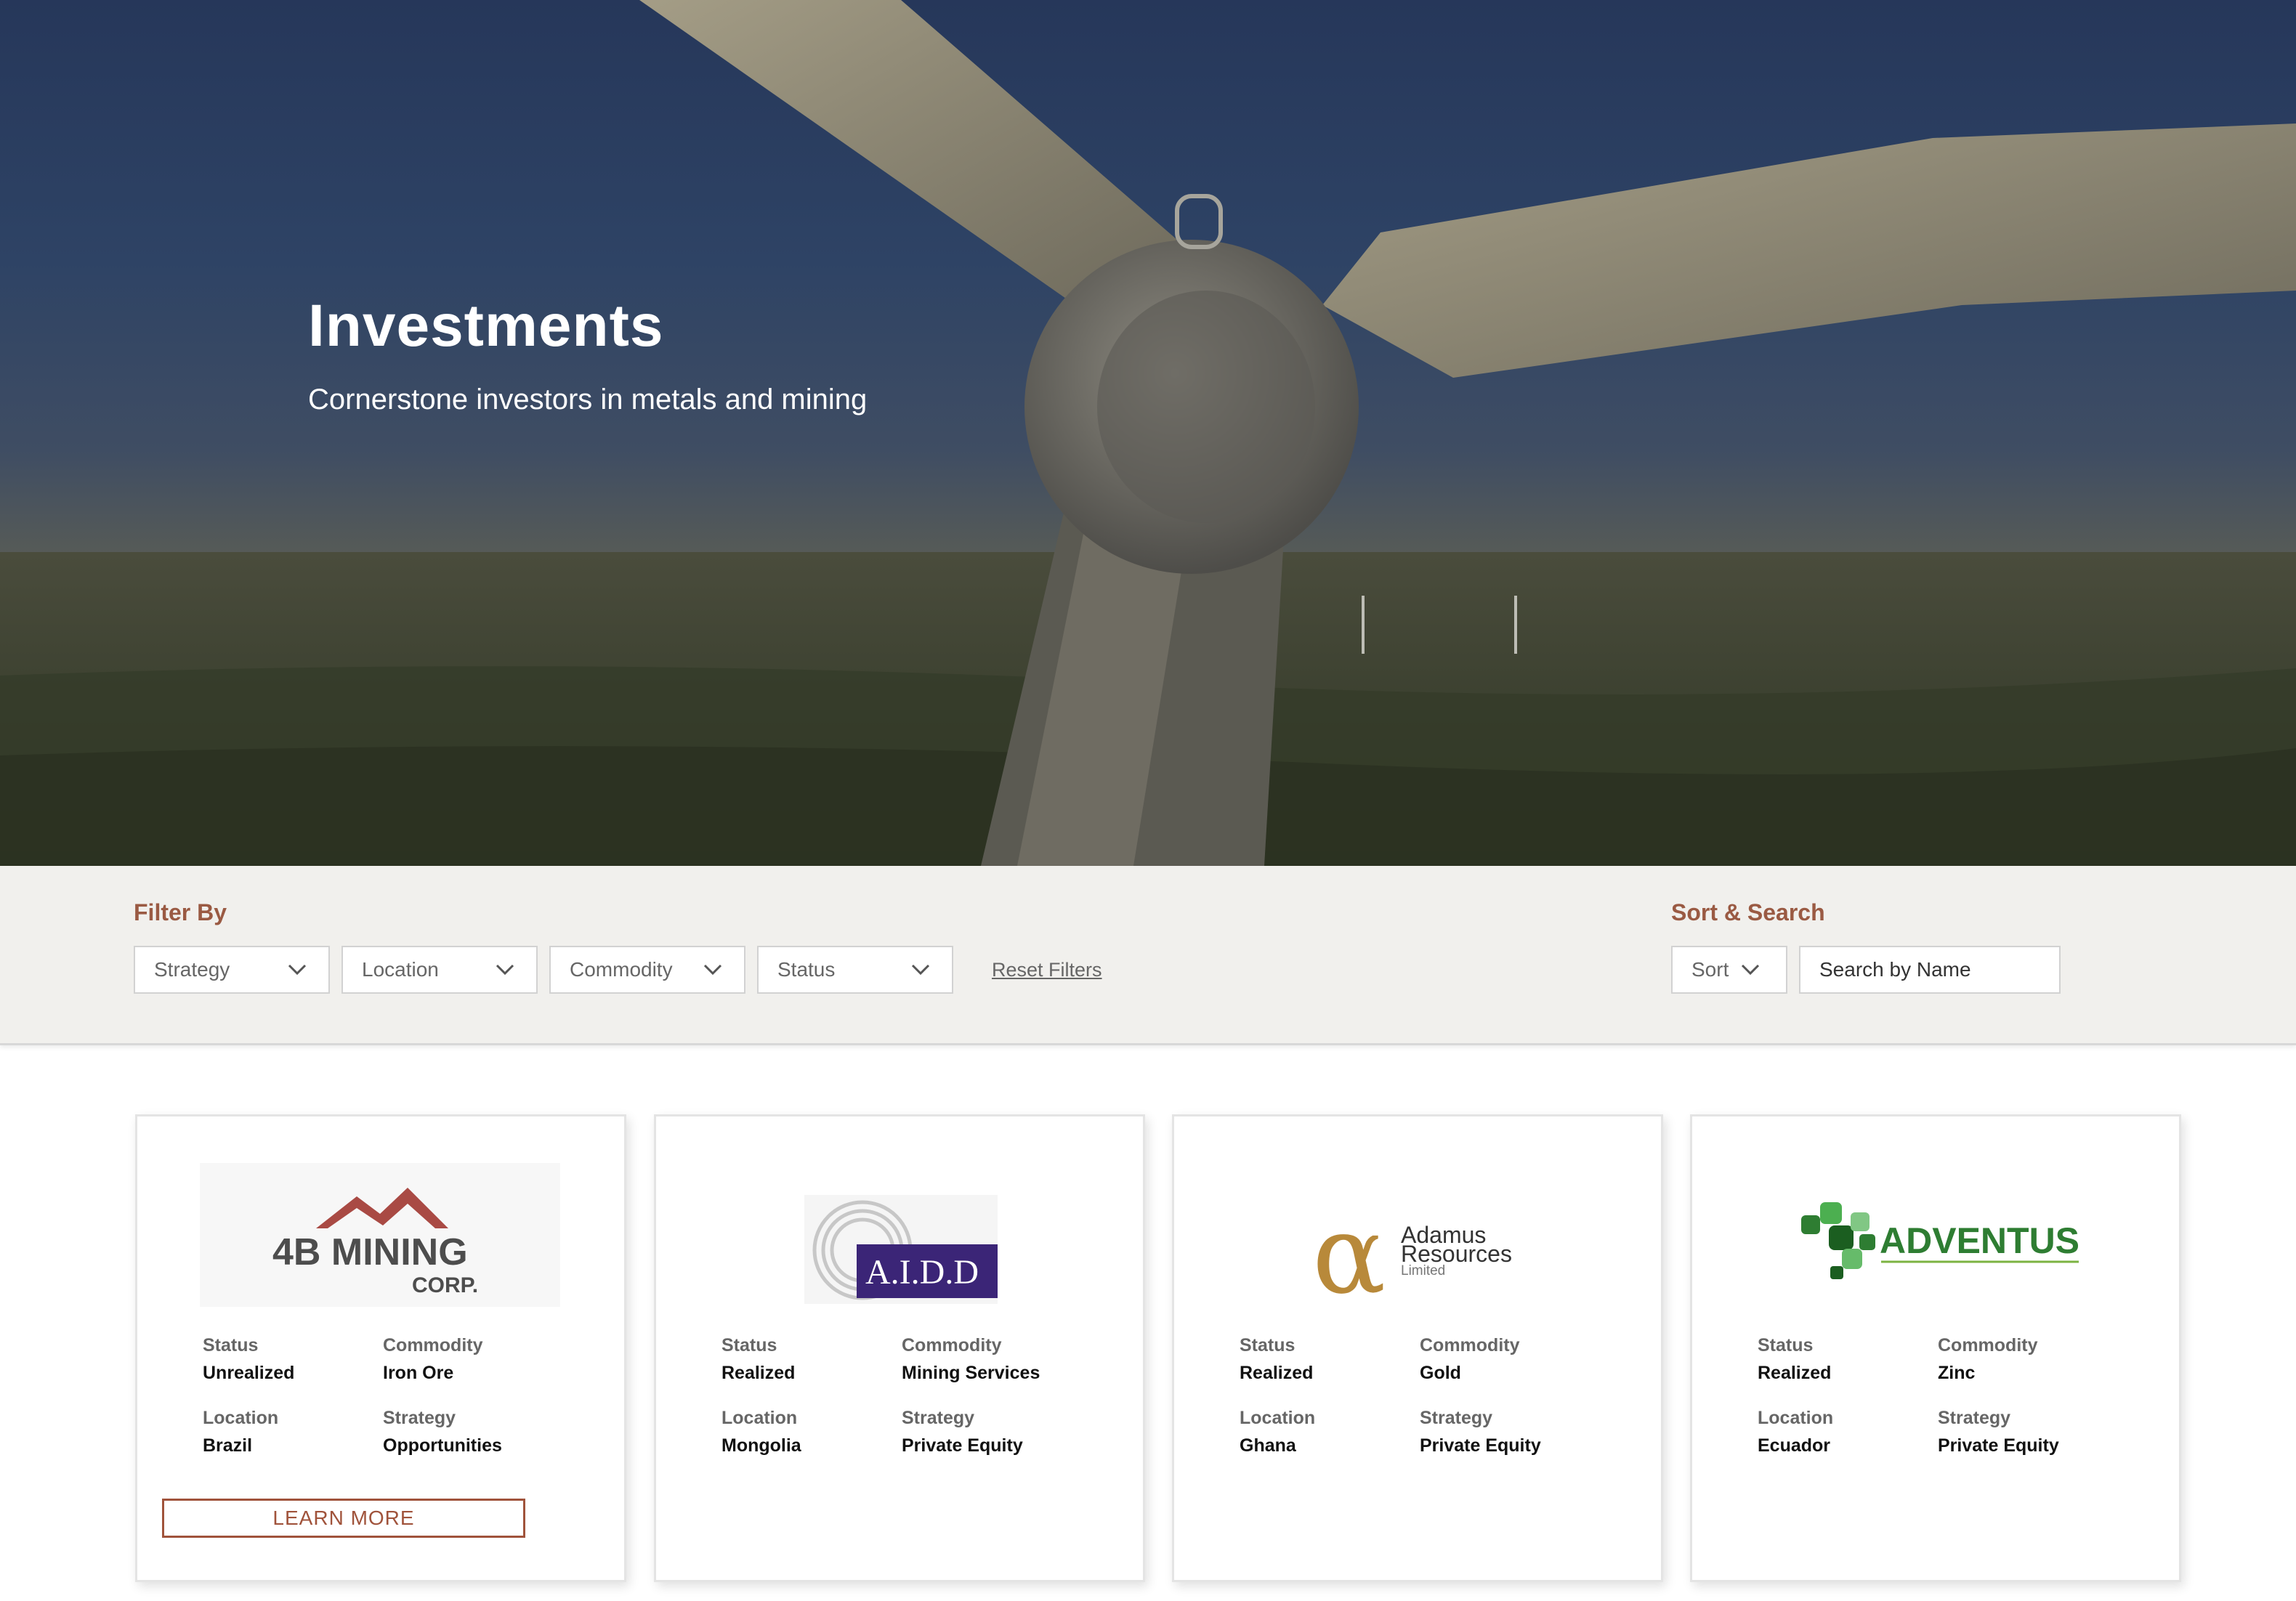 The height and width of the screenshot is (1601, 2296). Describe the element at coordinates (370, 1252) in the screenshot. I see `logo-text: 4B MINING` at that location.